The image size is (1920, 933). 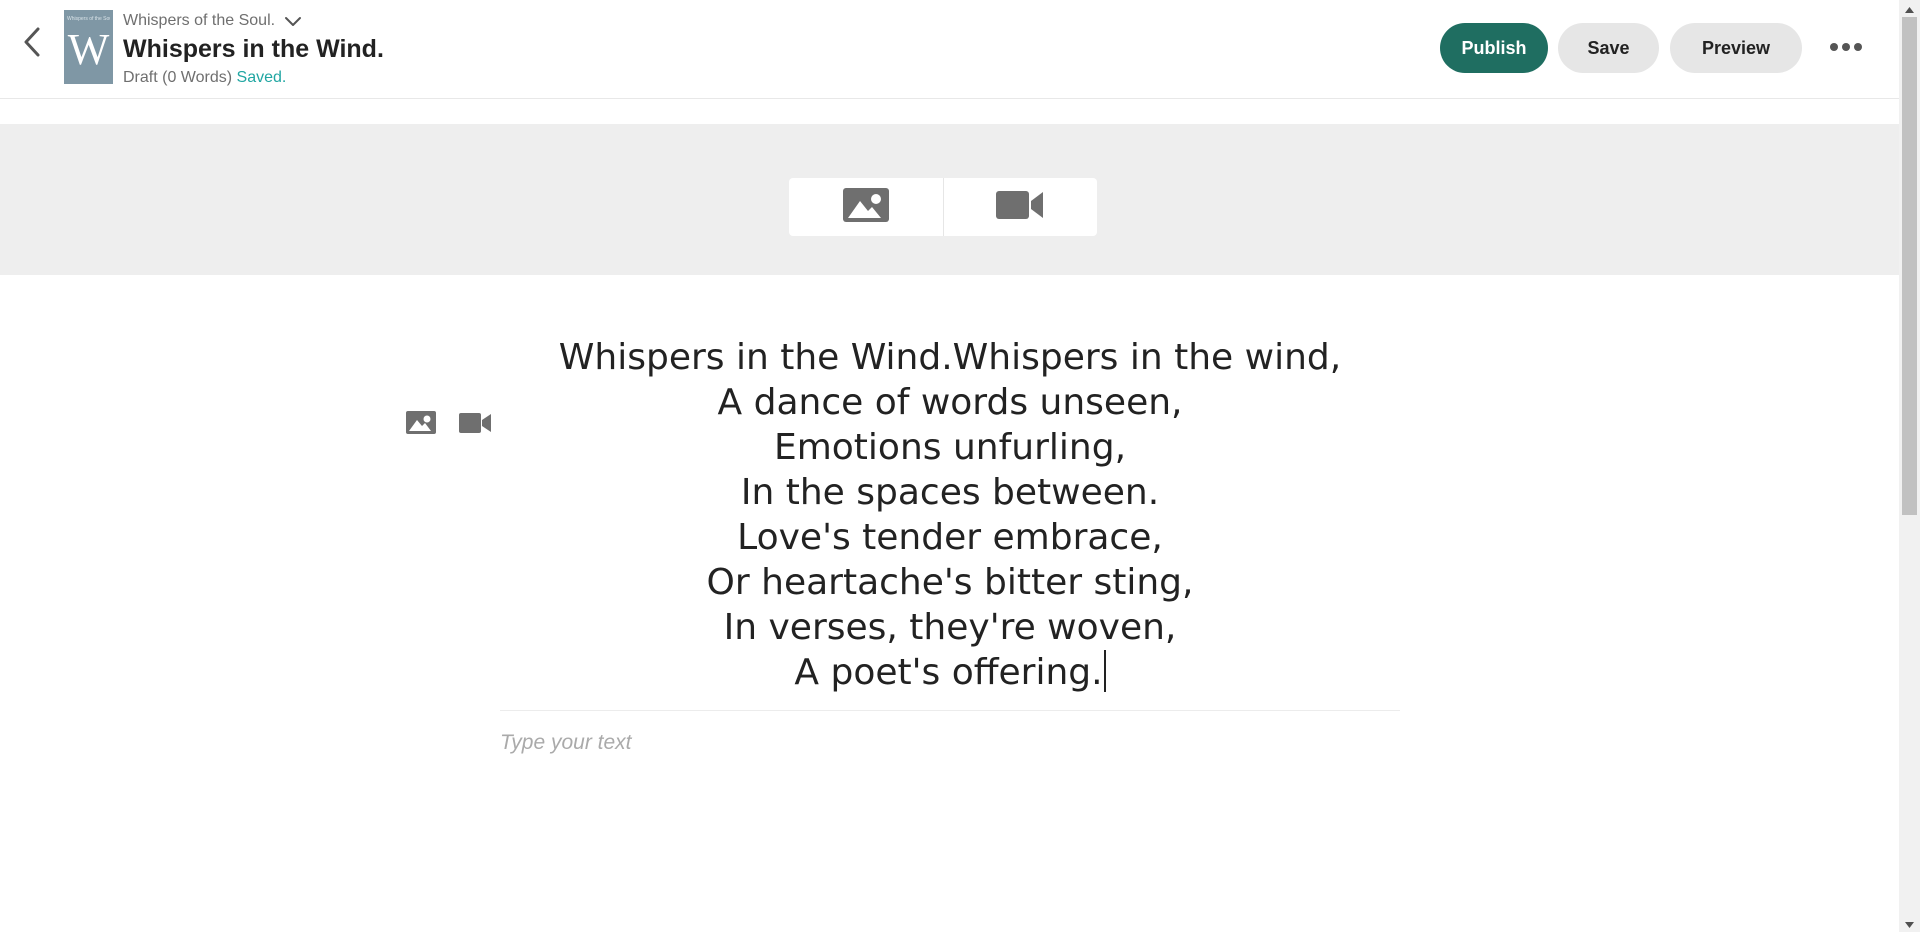 I want to click on parent-story-title: Whispers of the Soul., so click(x=199, y=20).